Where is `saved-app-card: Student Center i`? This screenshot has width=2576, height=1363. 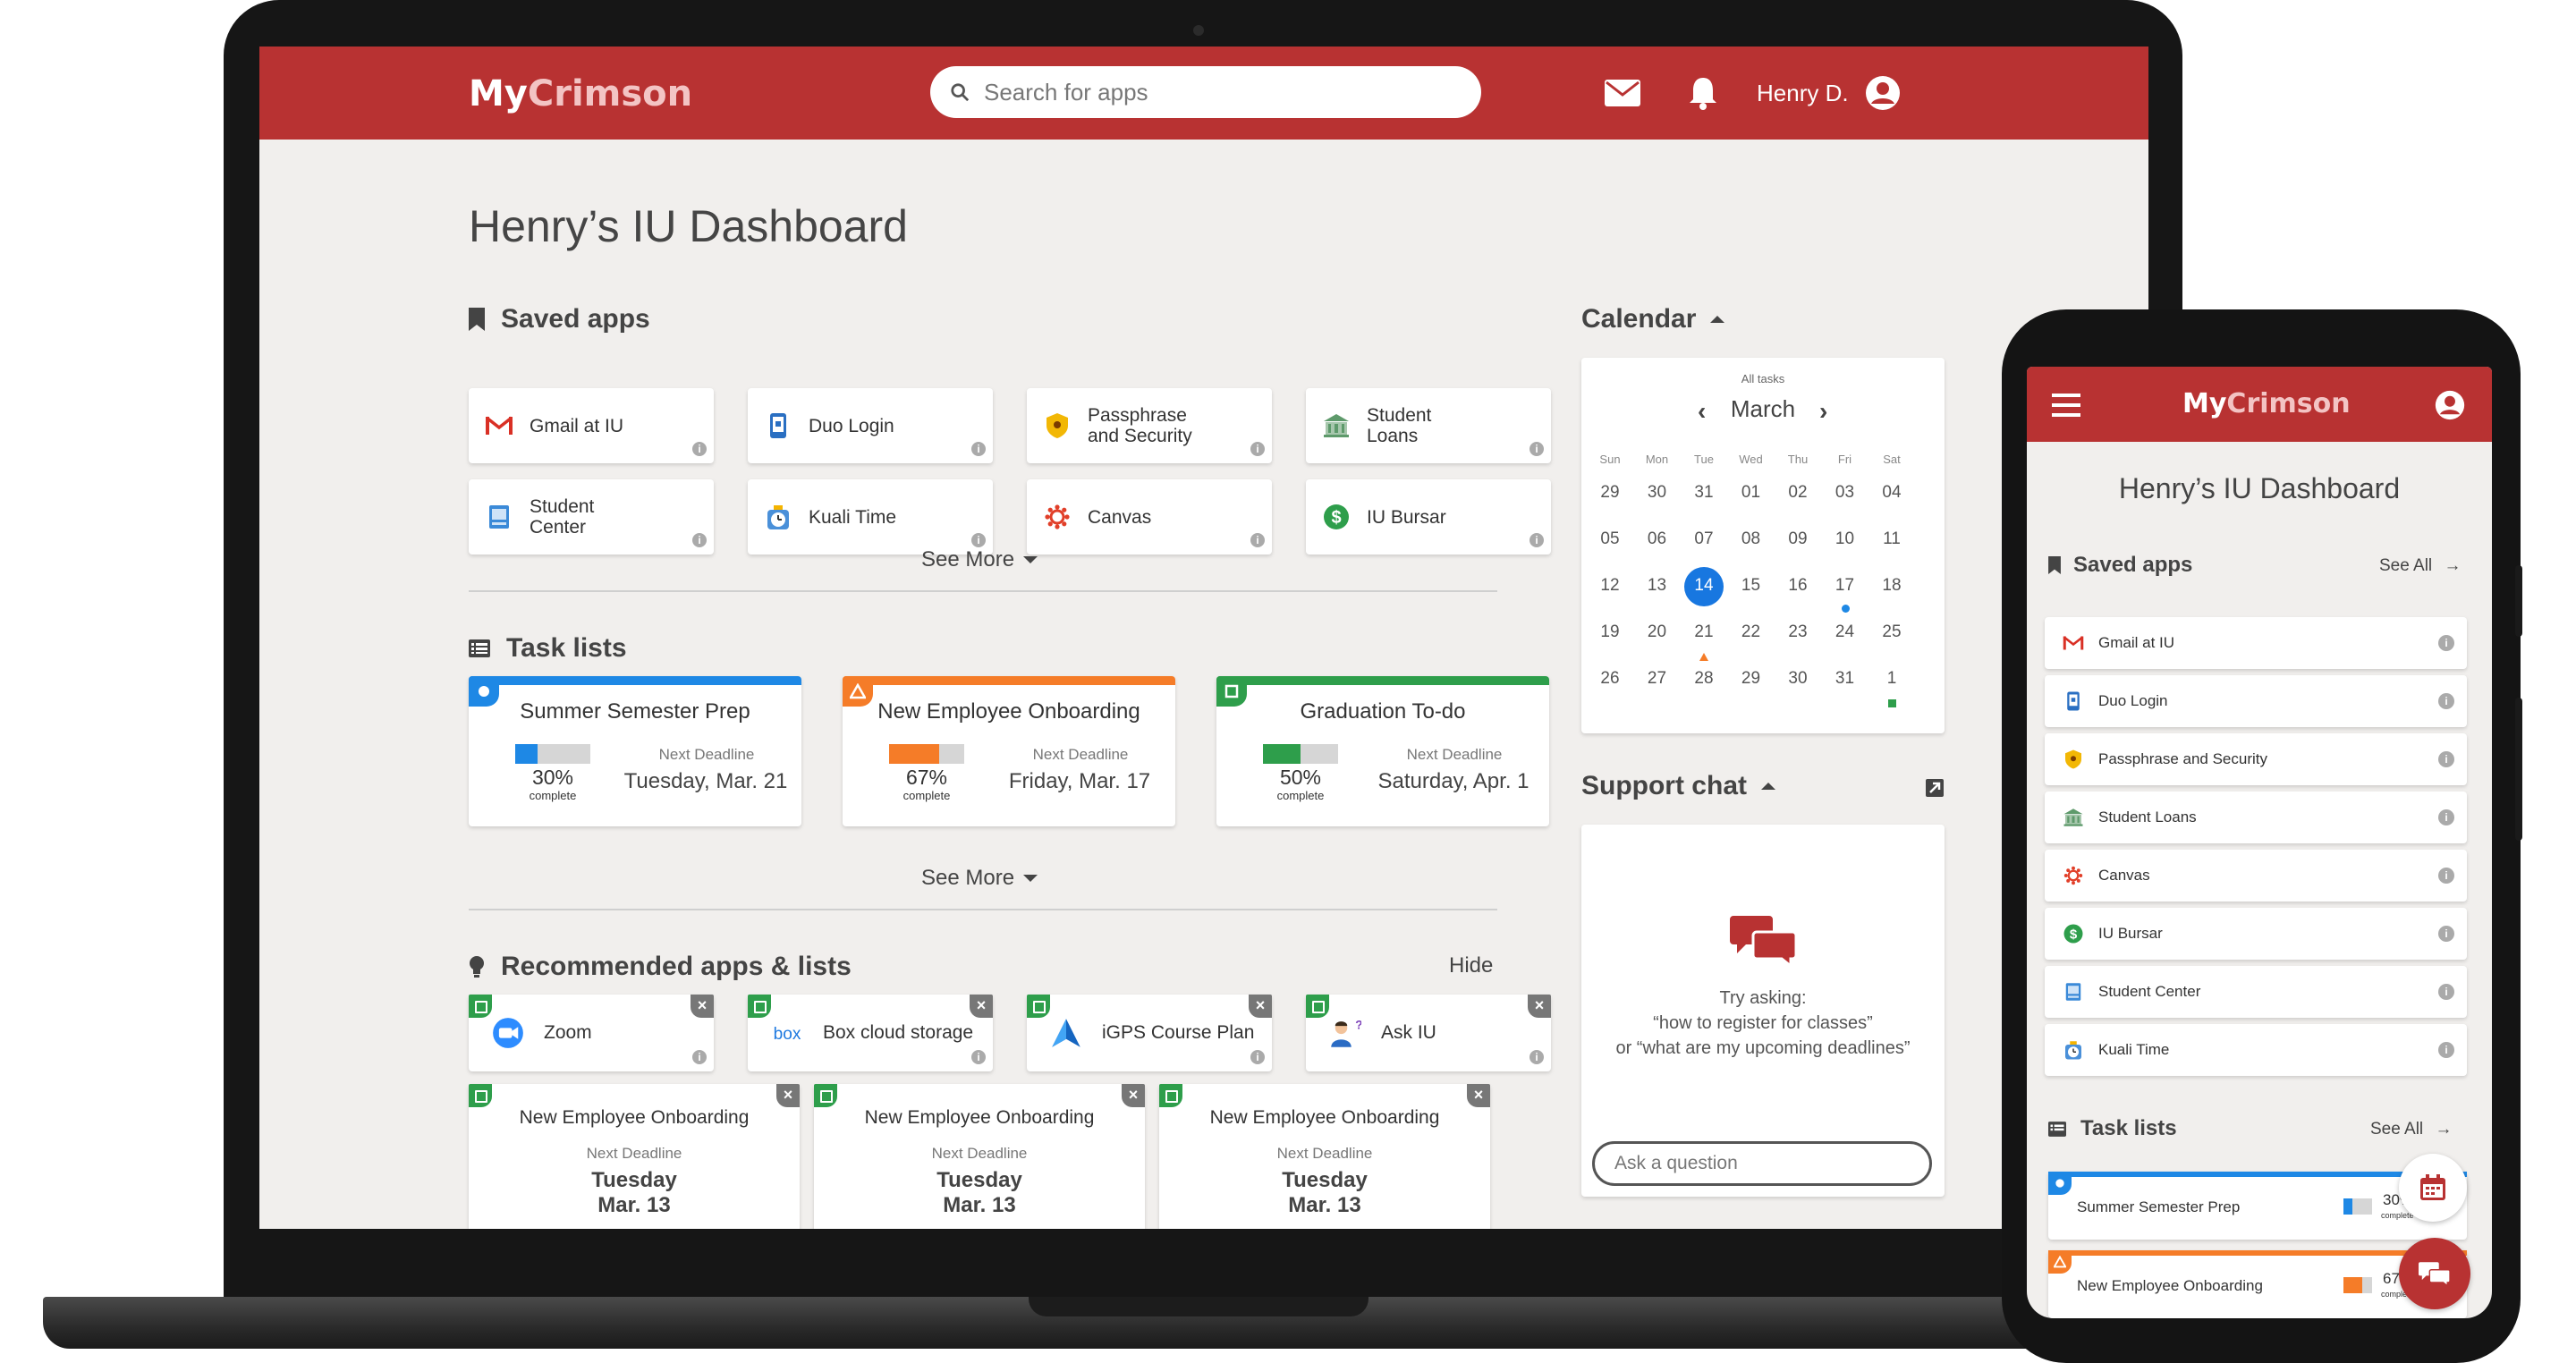
saved-app-card: Student Center i is located at coordinates (591, 517).